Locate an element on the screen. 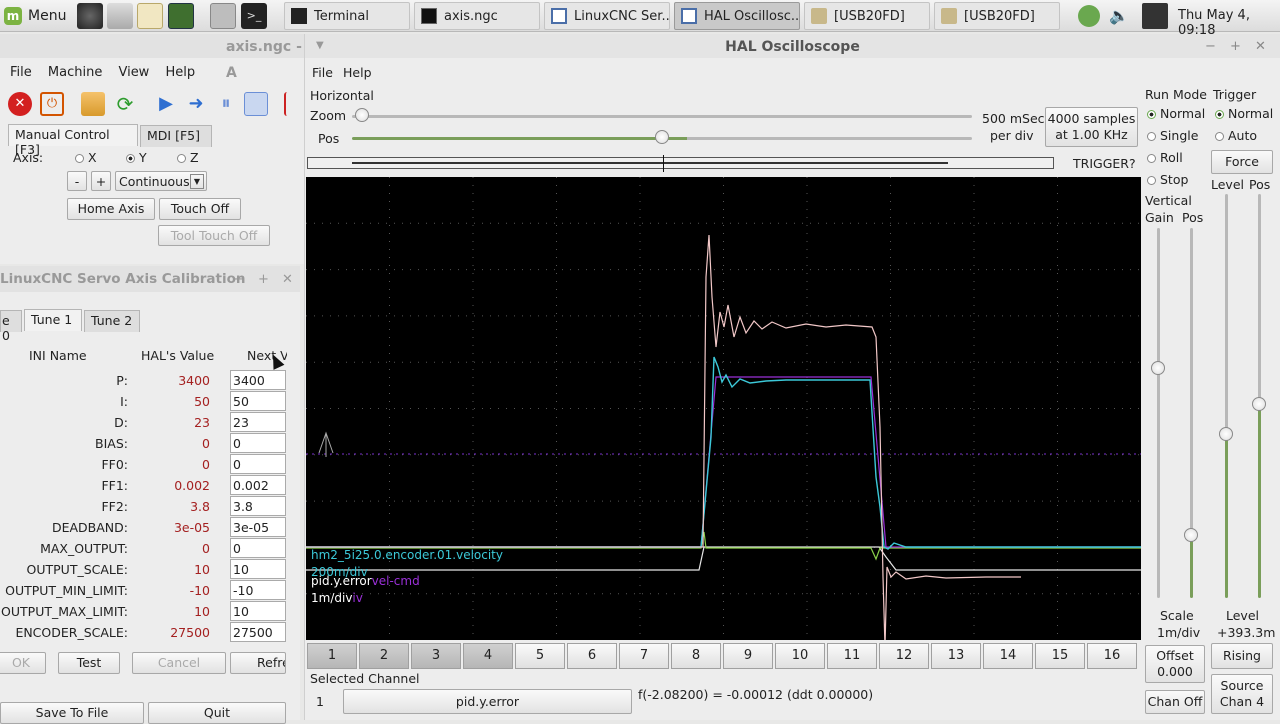 The height and width of the screenshot is (724, 1280). offset-button: Offset 0.000 is located at coordinates (1175, 664).